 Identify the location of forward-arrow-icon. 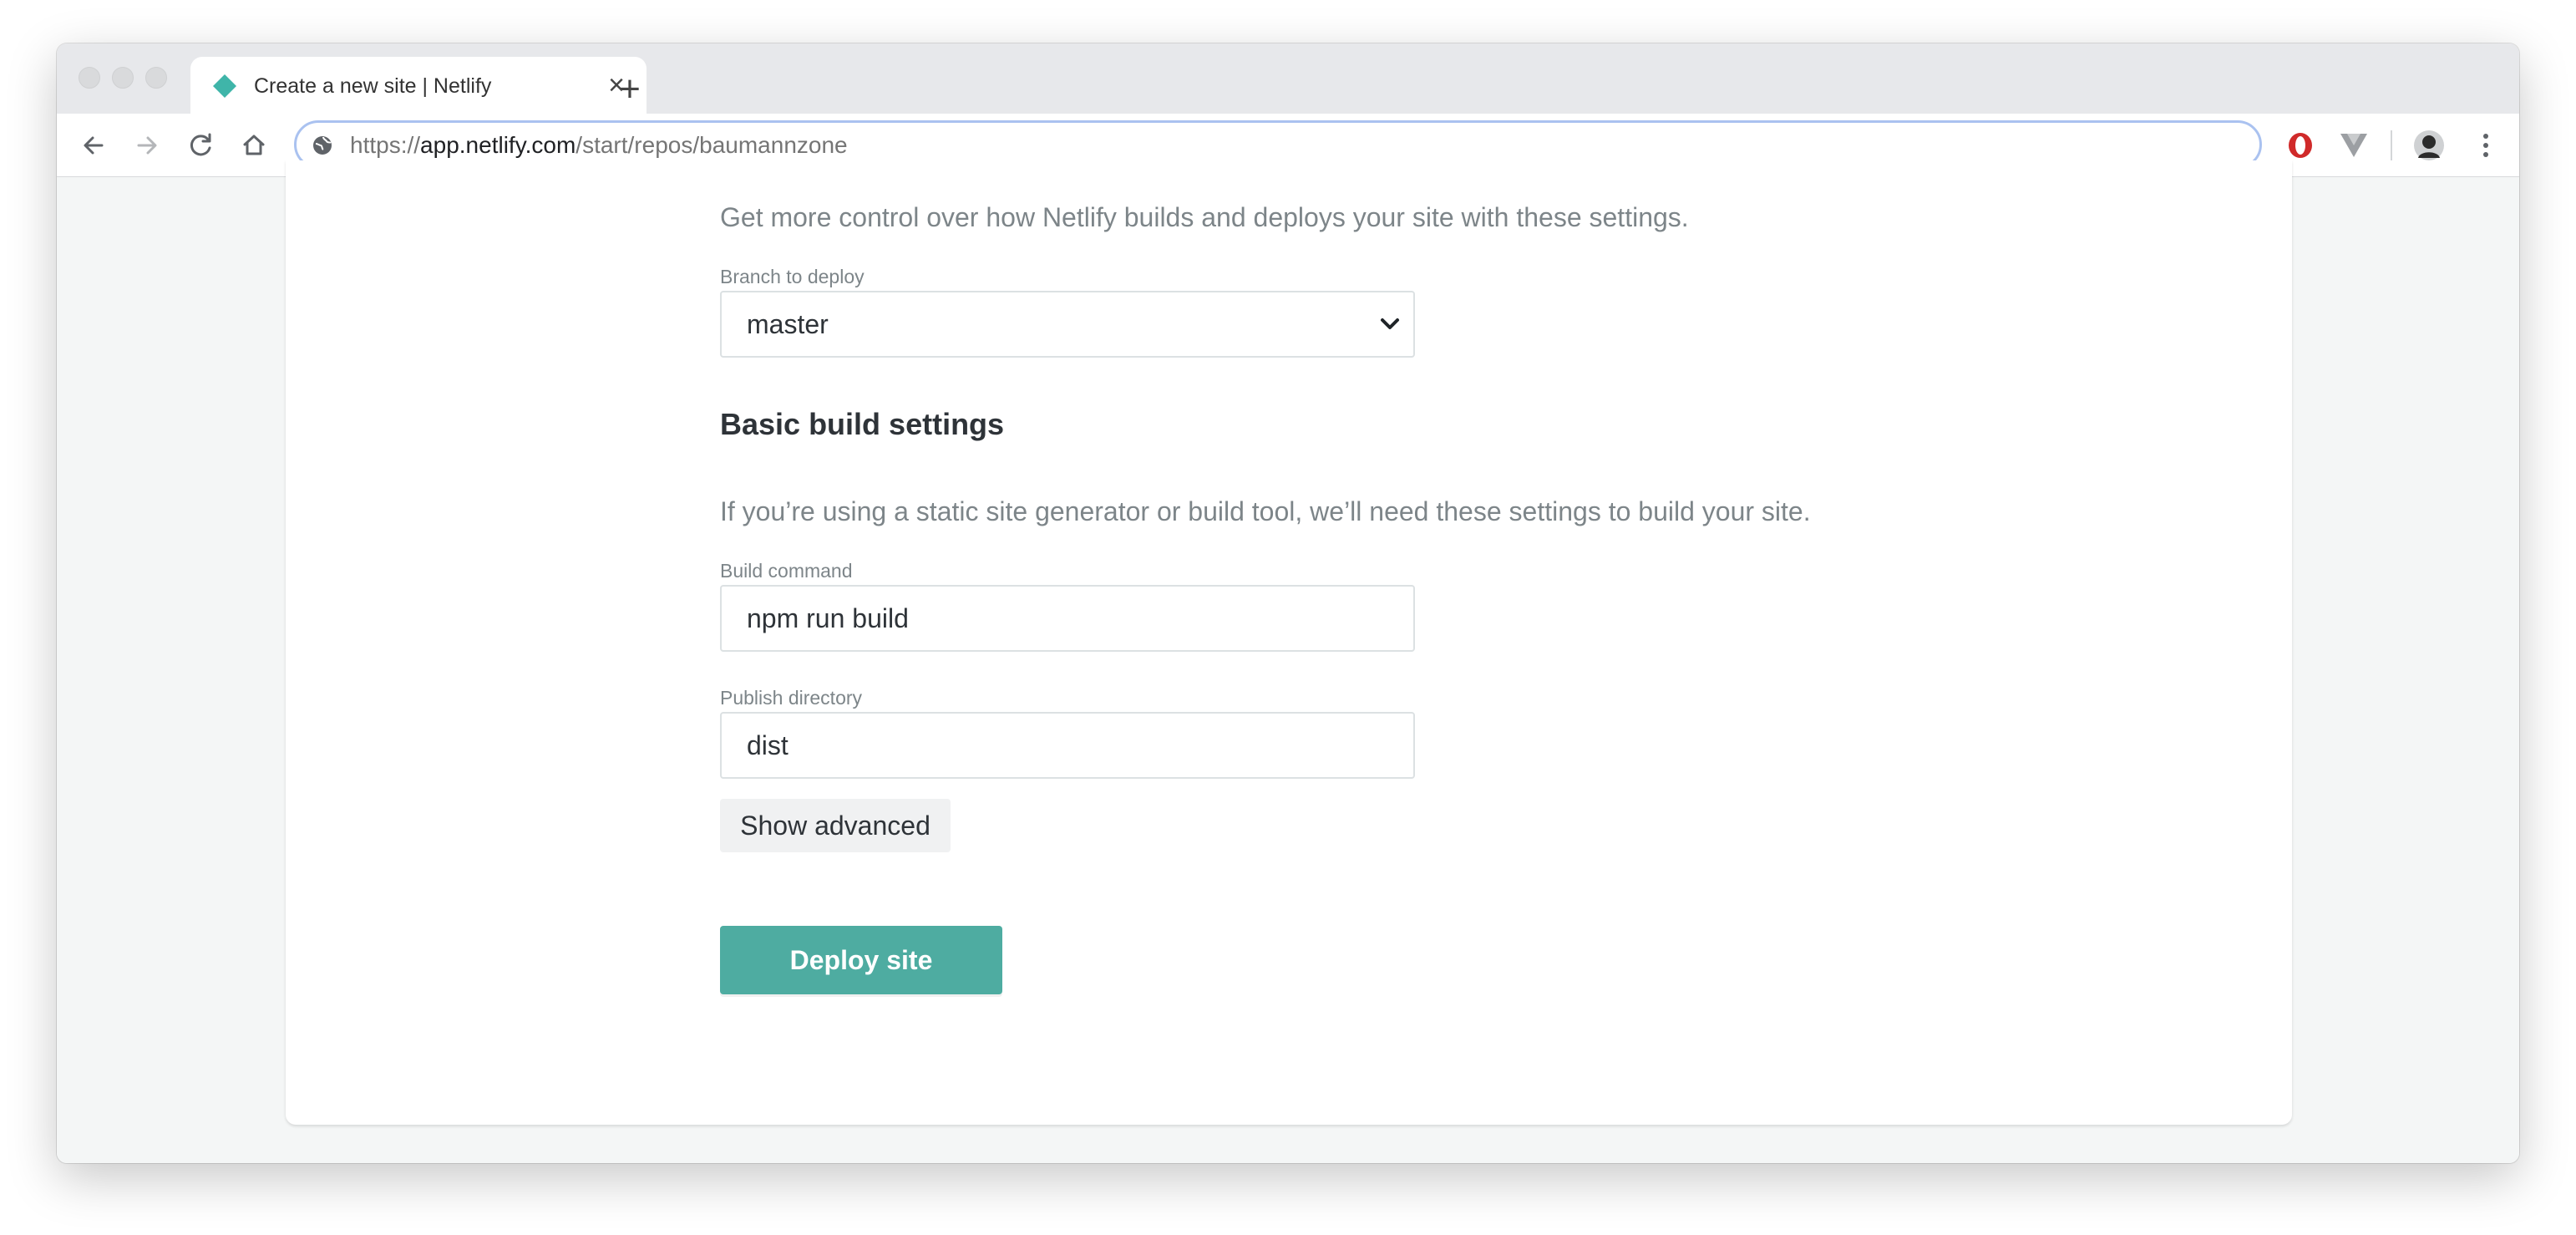
(147, 145).